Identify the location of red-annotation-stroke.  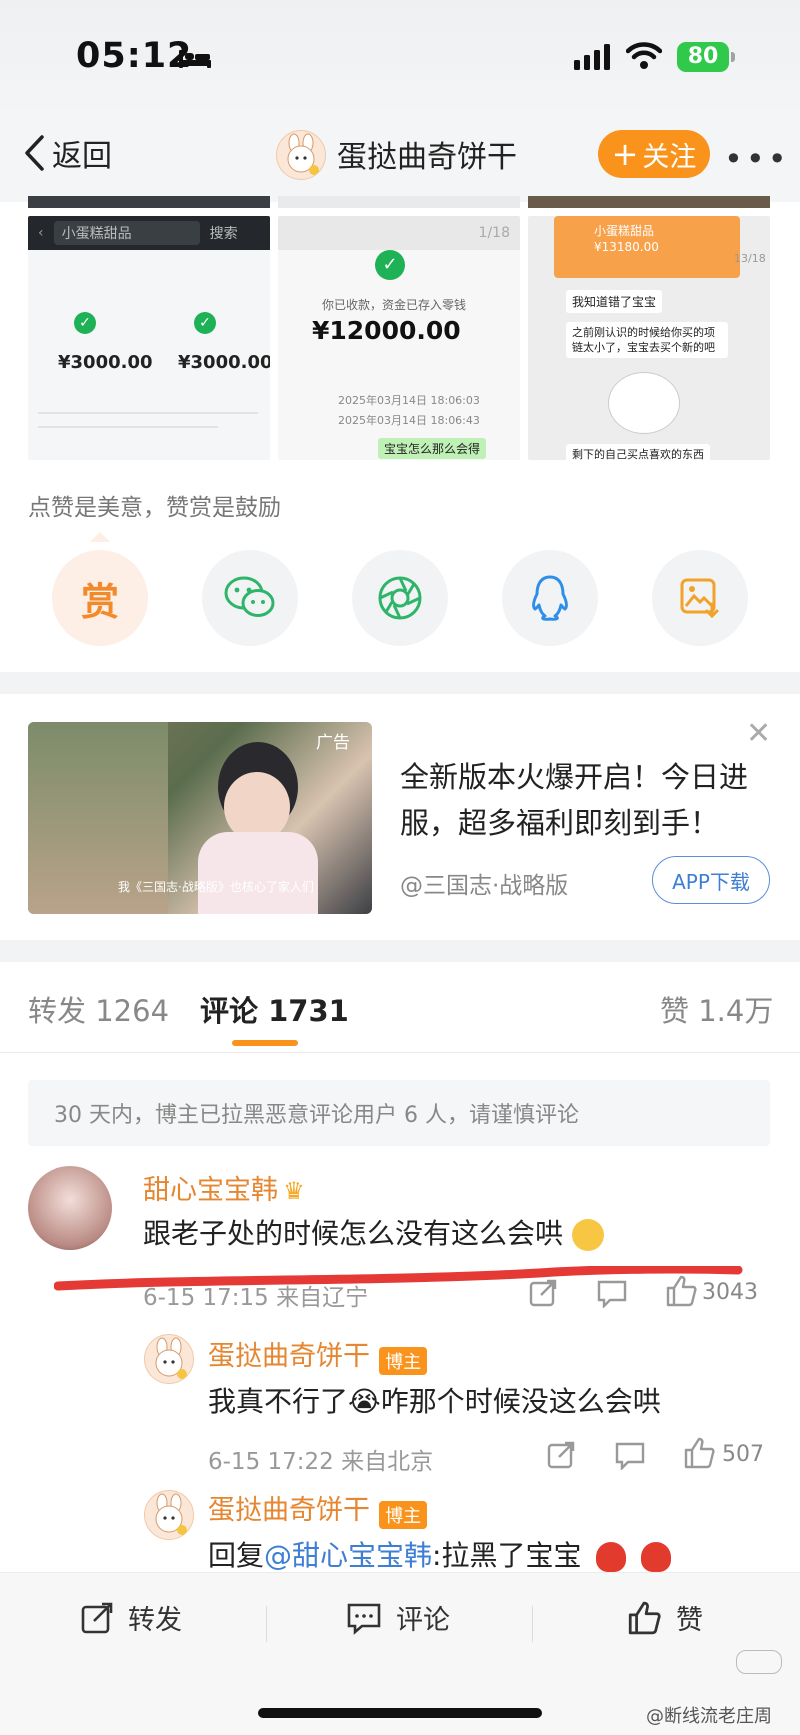
(398, 1278).